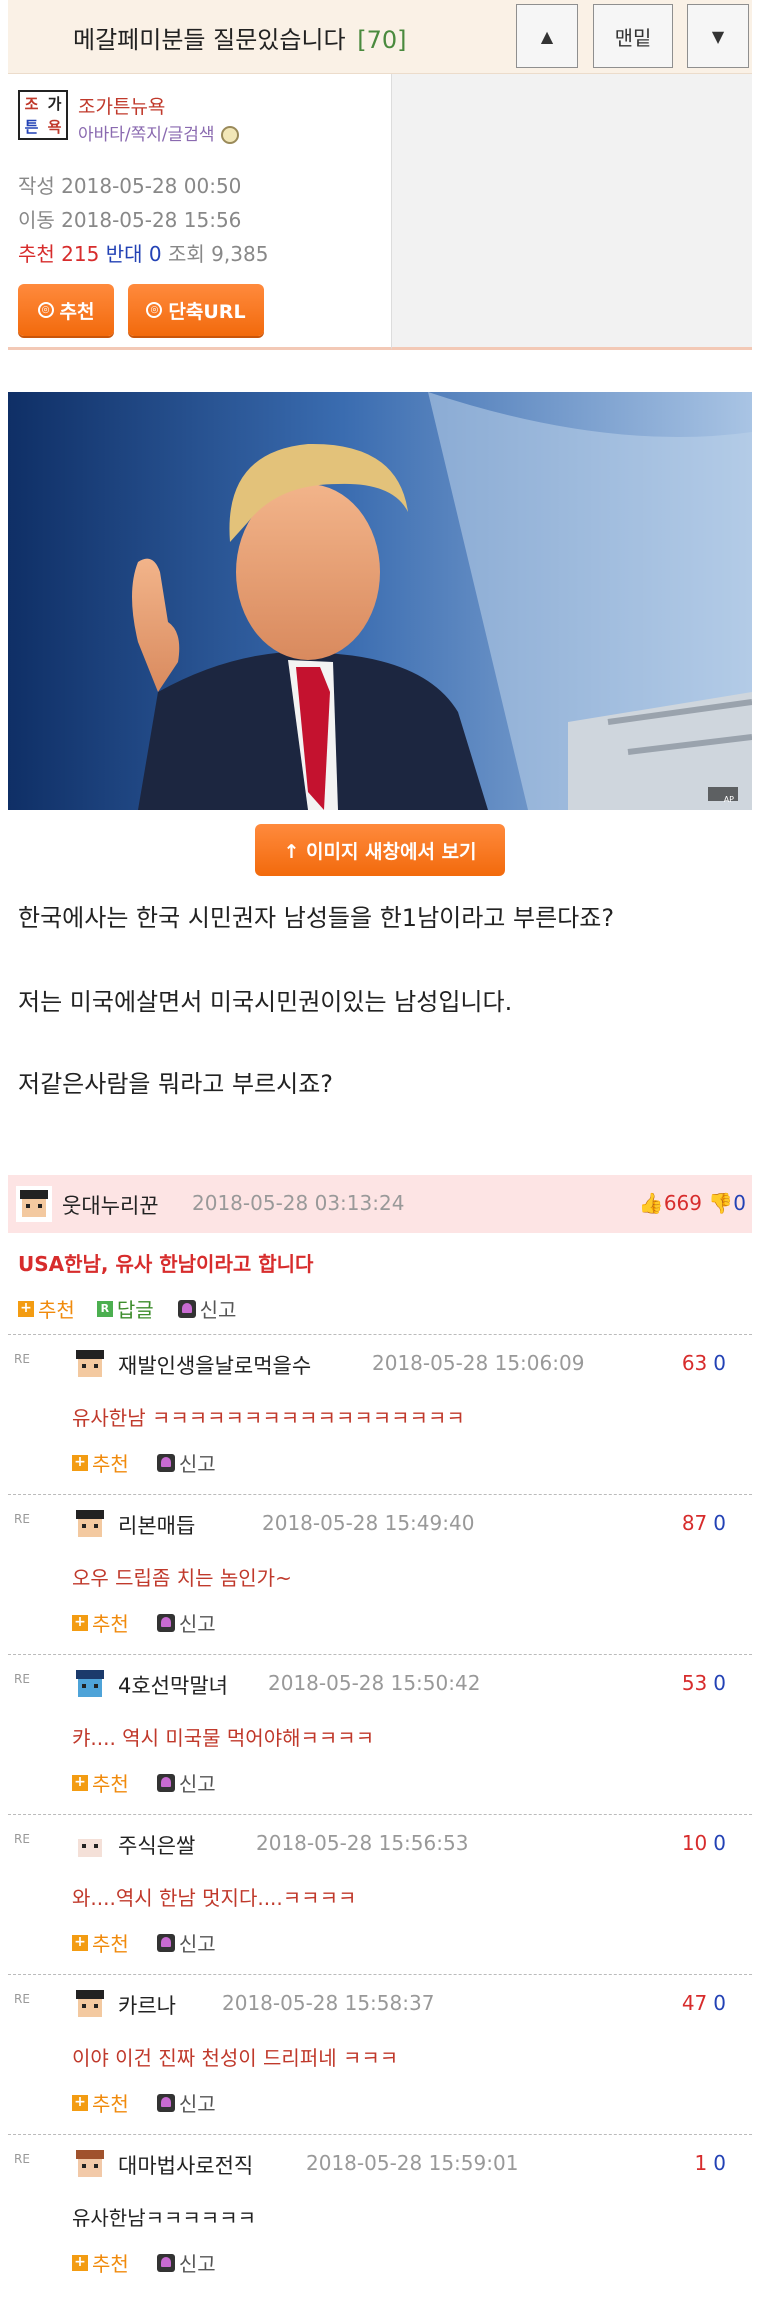 The width and height of the screenshot is (760, 2304). I want to click on best-comment-votes: 👍669 👎0, so click(681, 1203).